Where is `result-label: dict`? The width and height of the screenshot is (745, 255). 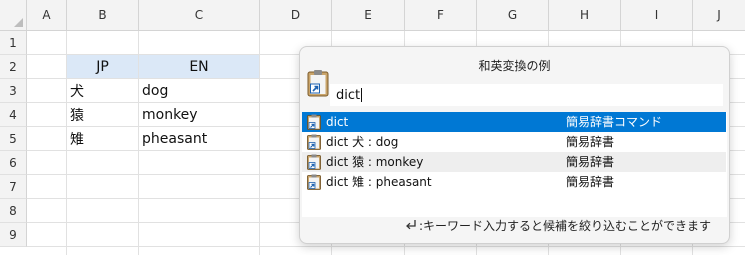 result-label: dict is located at coordinates (337, 122).